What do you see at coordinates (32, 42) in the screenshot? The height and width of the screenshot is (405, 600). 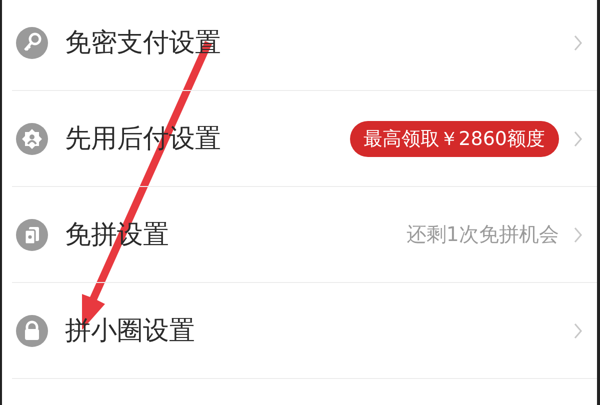 I see `key-icon` at bounding box center [32, 42].